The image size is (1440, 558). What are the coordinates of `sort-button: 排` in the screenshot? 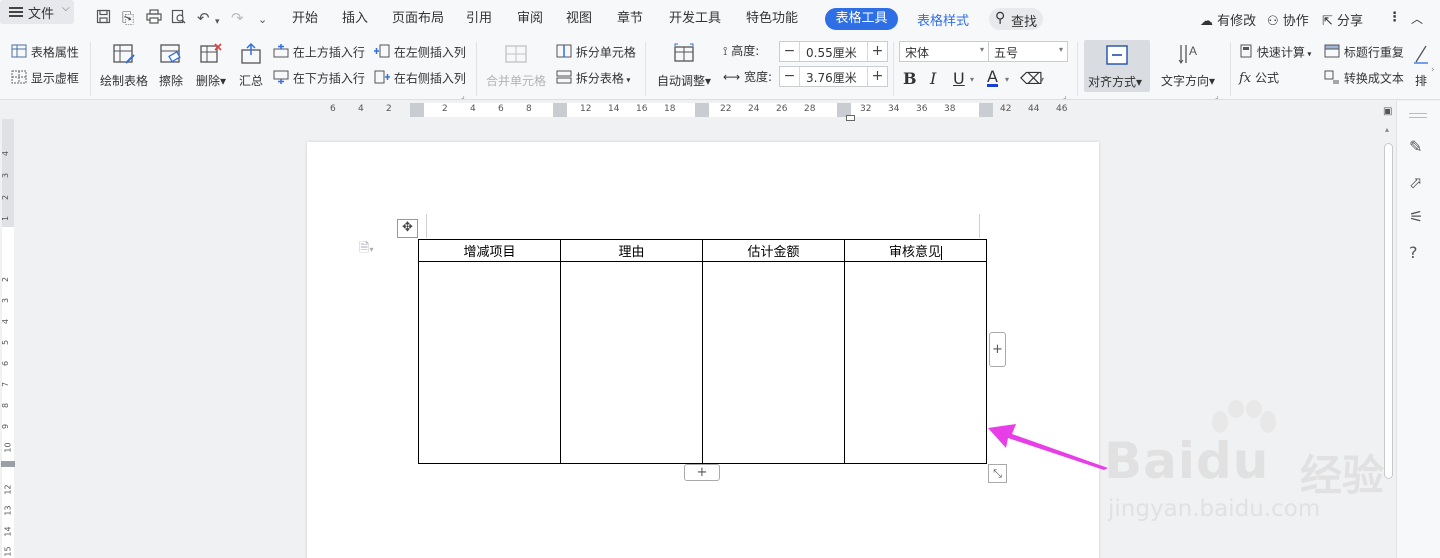 It's located at (1421, 65).